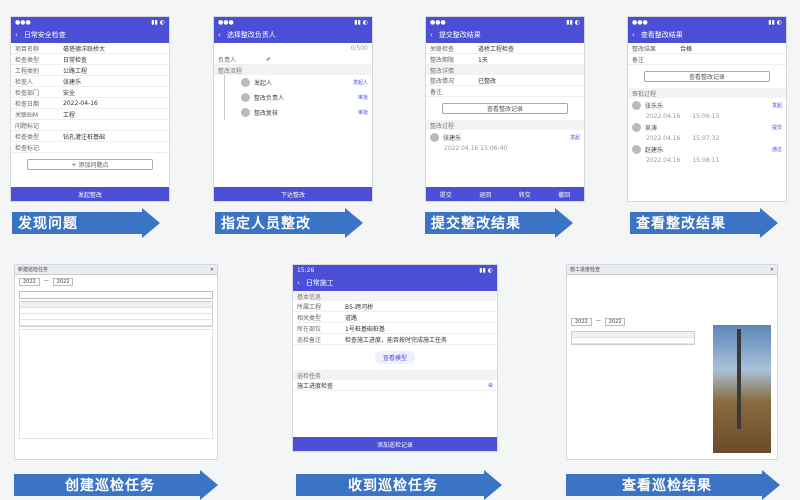 Image resolution: width=800 pixels, height=500 pixels. Describe the element at coordinates (442, 60) in the screenshot. I see `row-label: 整改期限` at that location.